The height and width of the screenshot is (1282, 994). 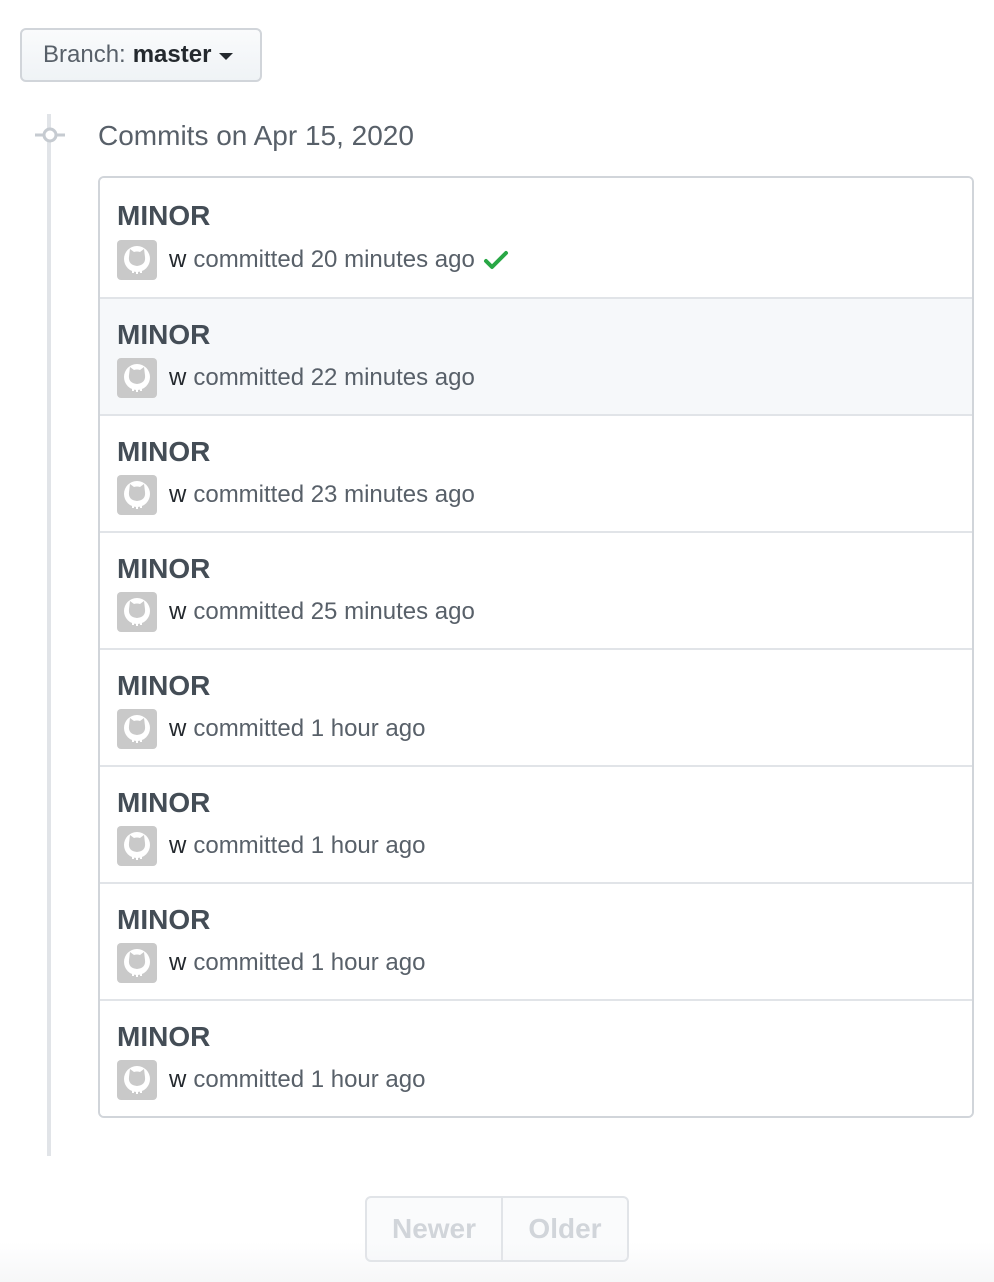 What do you see at coordinates (536, 472) in the screenshot?
I see `commit-row: MINOR w committed 23 minutes ago` at bounding box center [536, 472].